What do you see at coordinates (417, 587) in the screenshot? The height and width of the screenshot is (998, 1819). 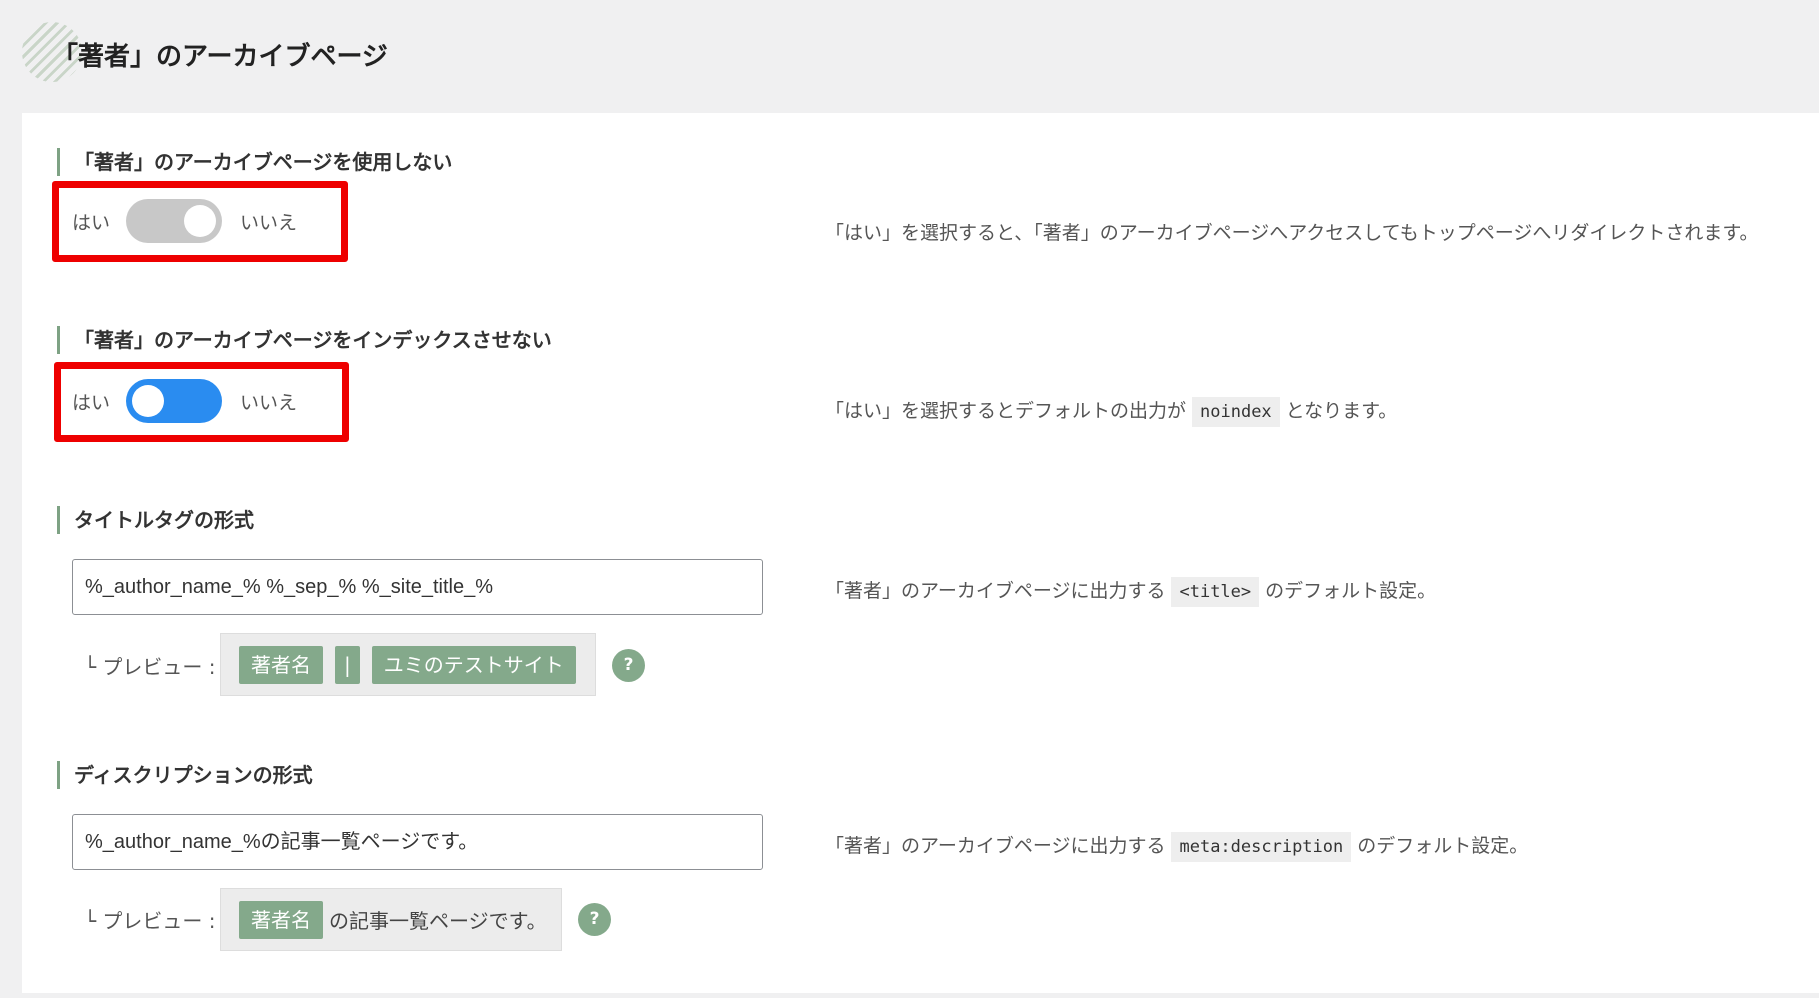 I see `title-format-input: %_author_name_% %_sep_% %_site_title_%` at bounding box center [417, 587].